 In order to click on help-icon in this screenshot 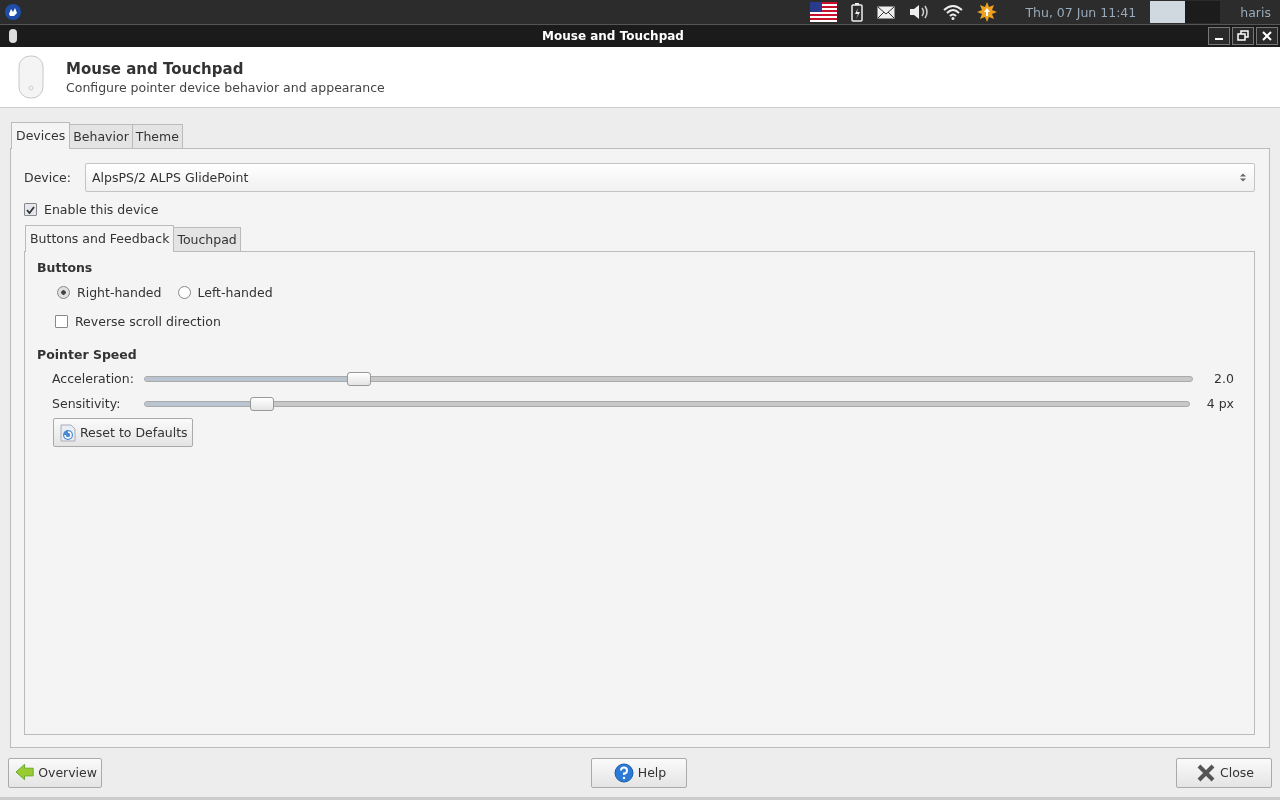, I will do `click(623, 772)`.